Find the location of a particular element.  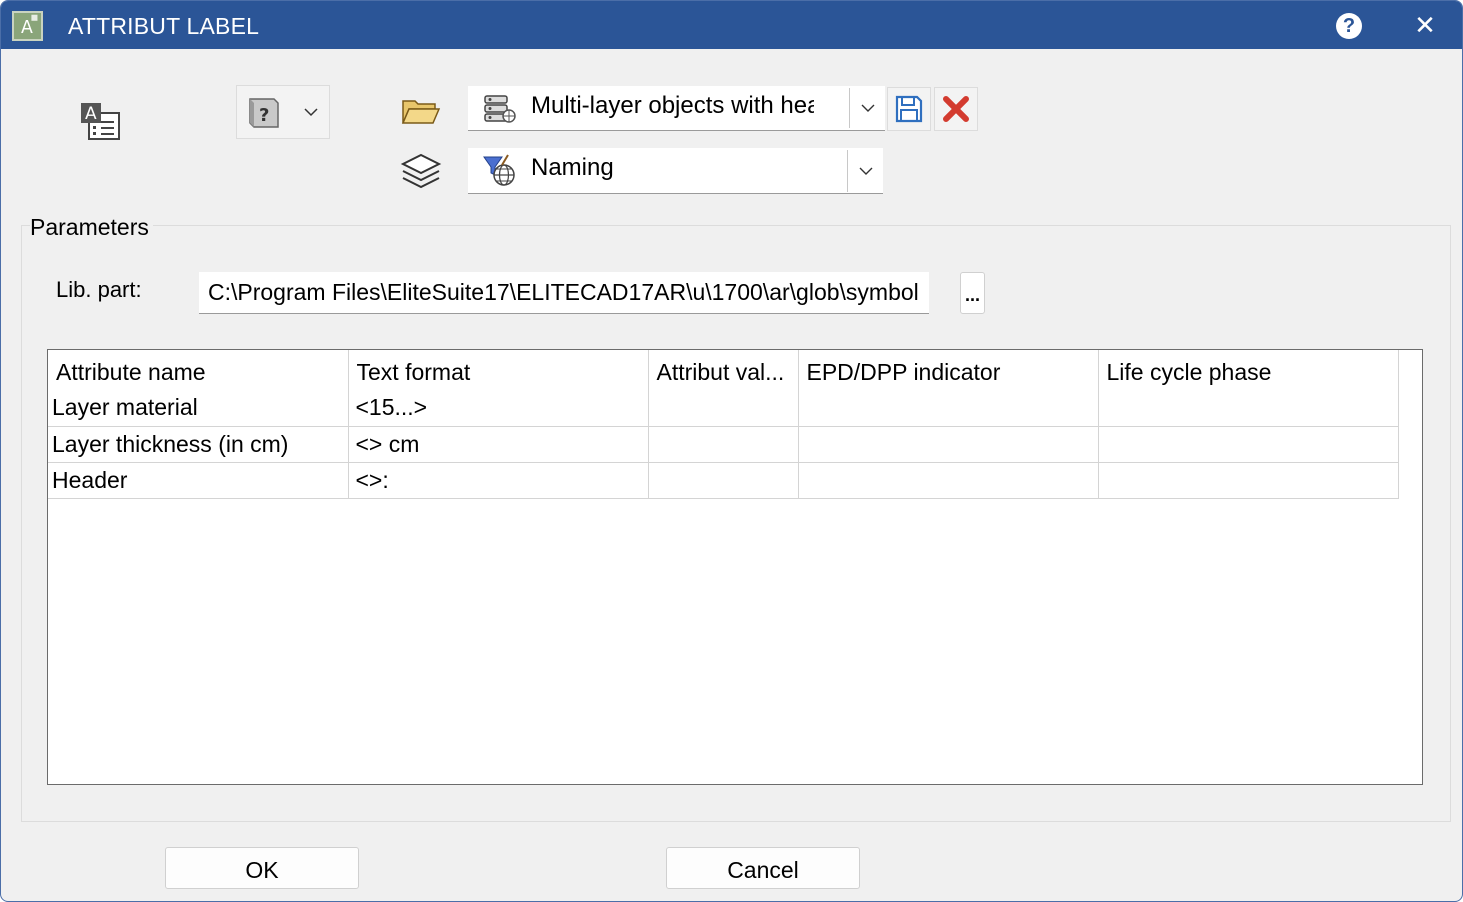

help-button: ? is located at coordinates (1349, 26).